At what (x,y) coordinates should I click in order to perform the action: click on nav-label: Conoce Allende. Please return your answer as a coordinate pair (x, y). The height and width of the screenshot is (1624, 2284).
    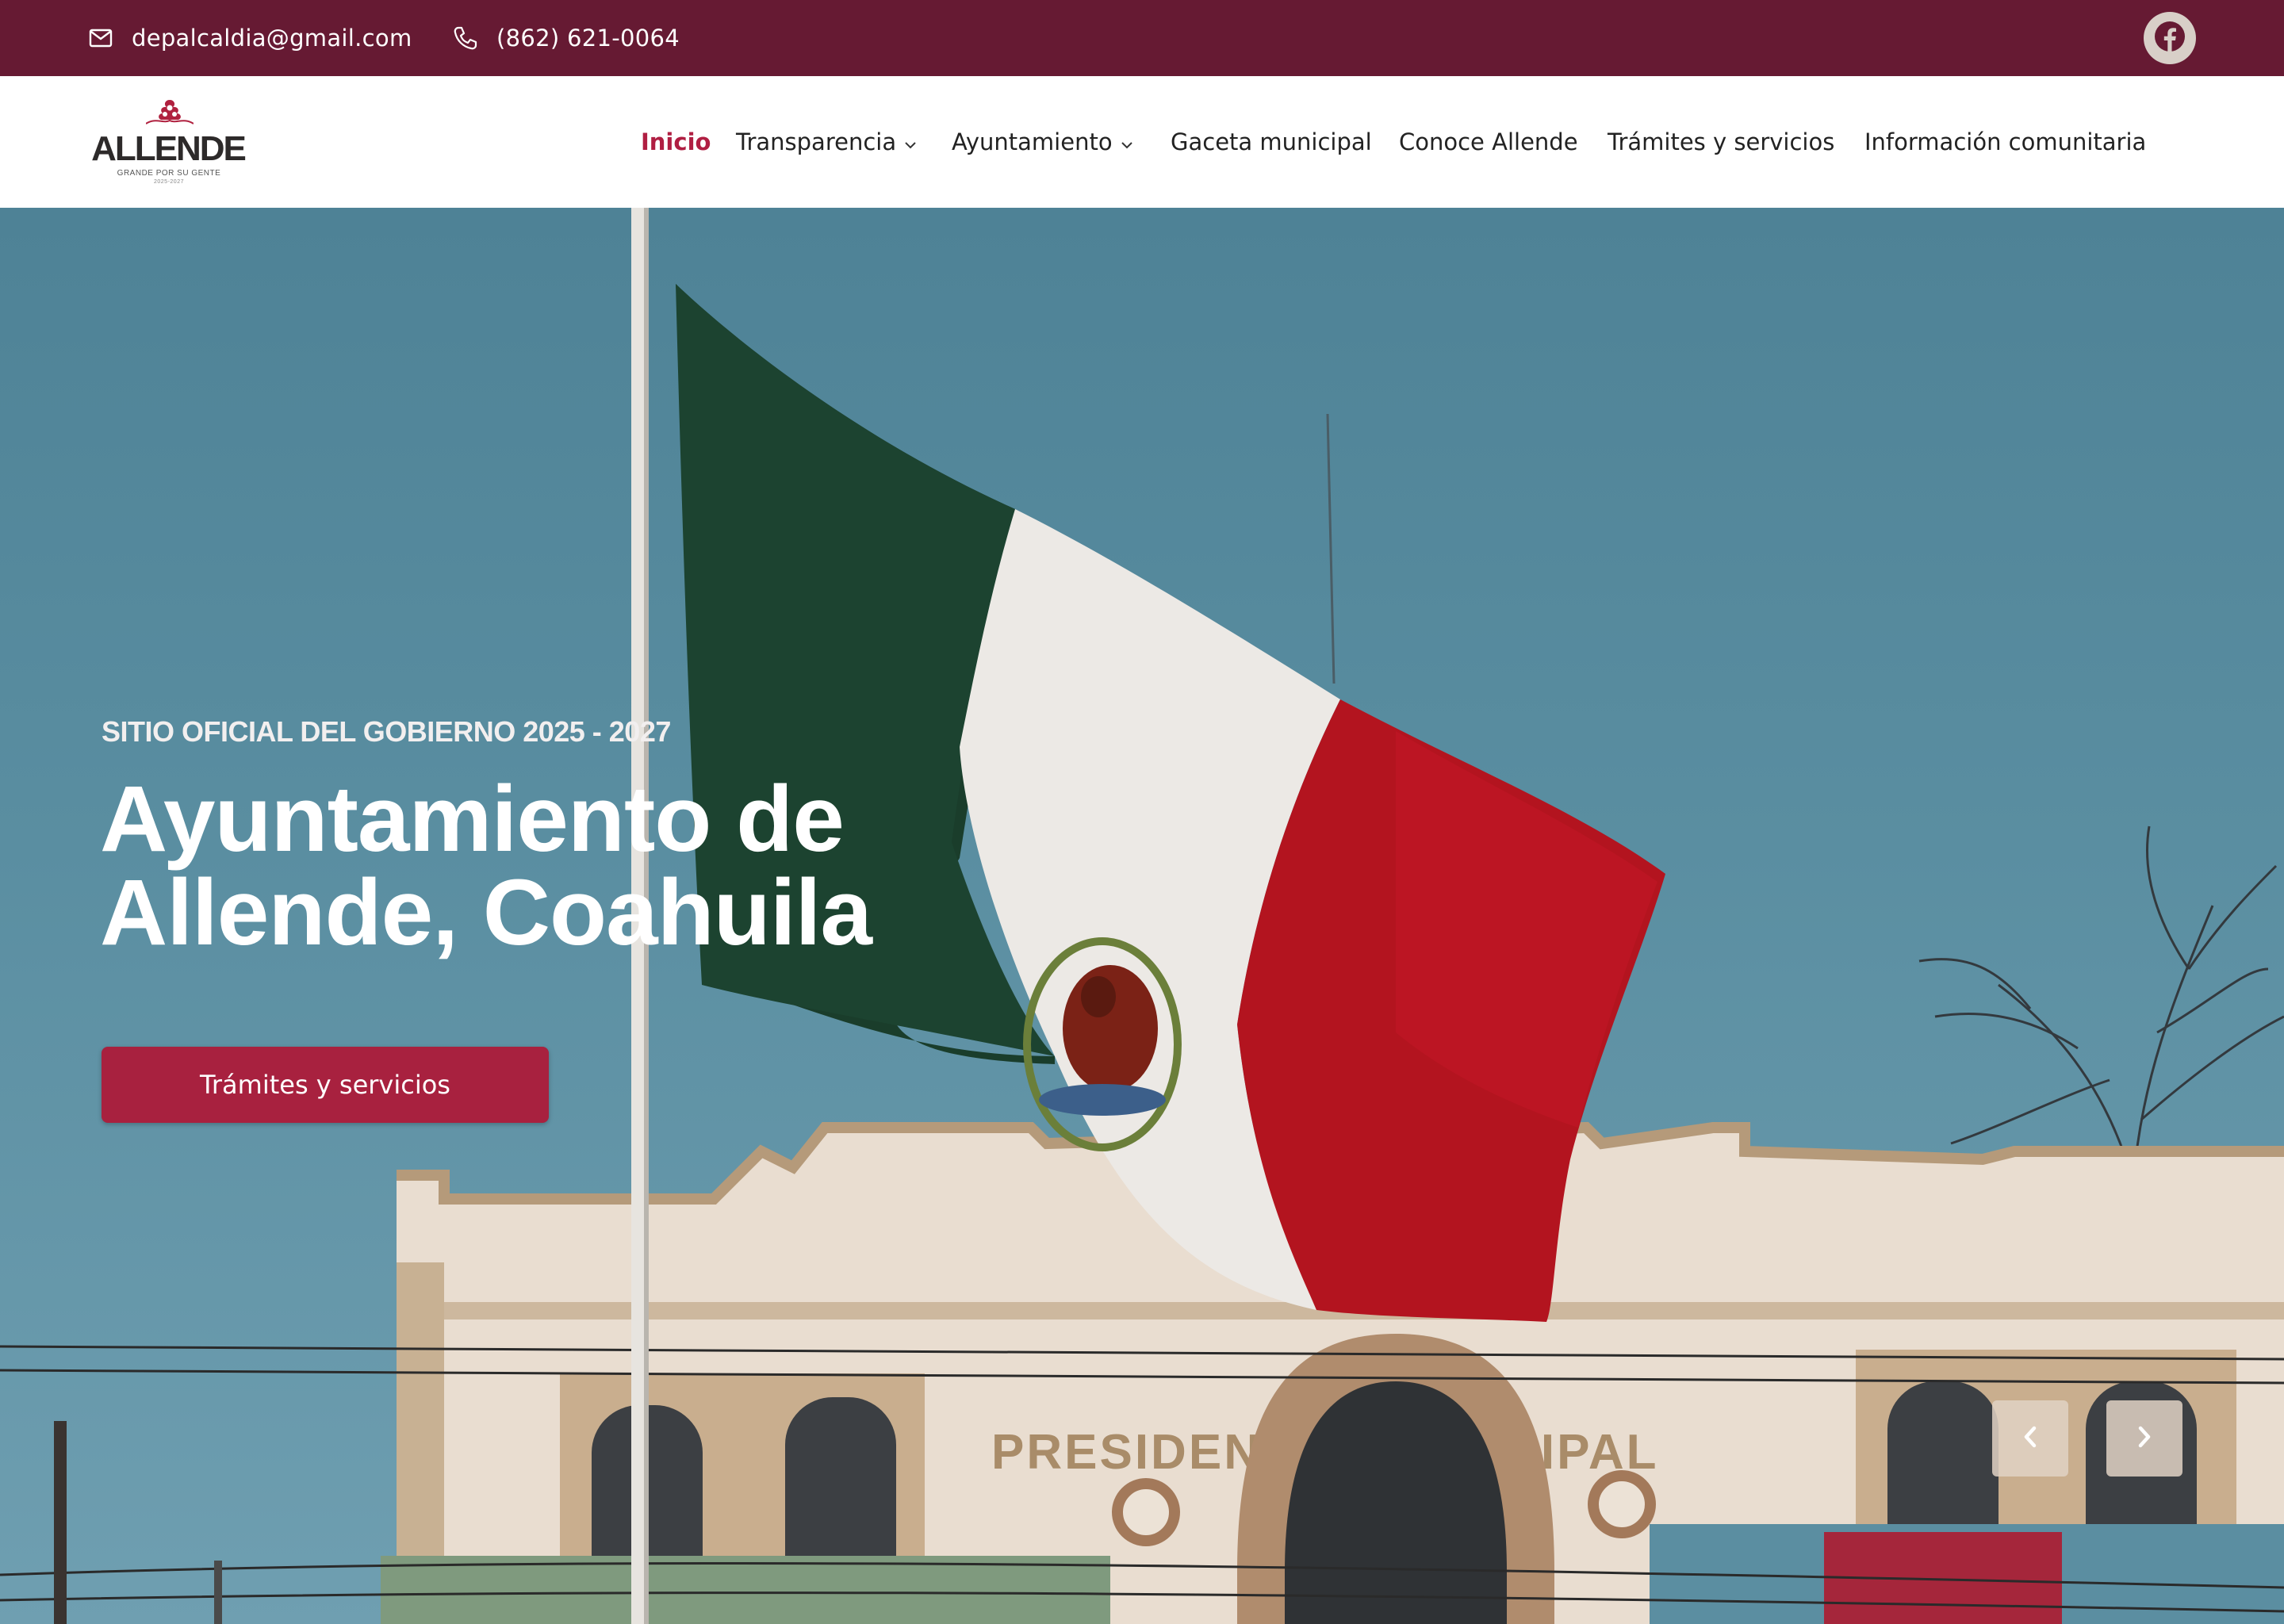
    Looking at the image, I should click on (1488, 141).